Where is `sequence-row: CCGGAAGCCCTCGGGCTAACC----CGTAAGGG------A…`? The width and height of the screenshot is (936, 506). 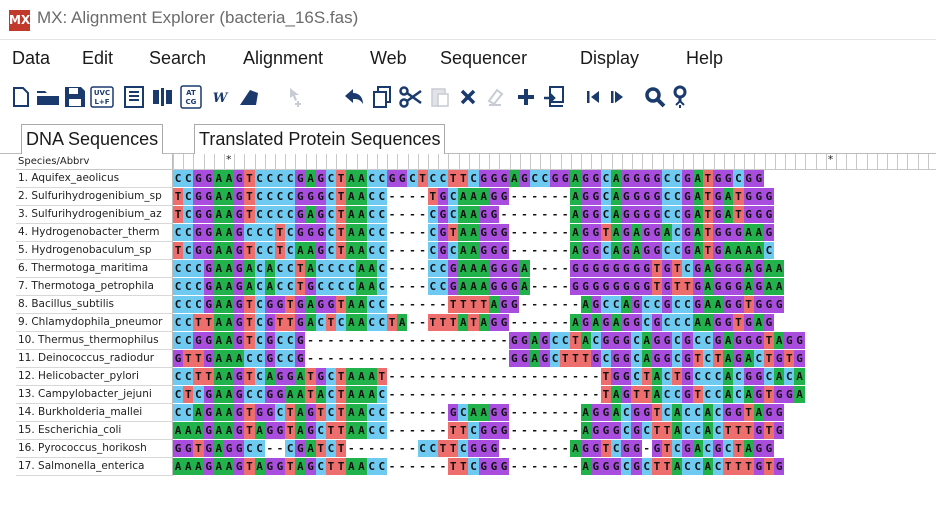 sequence-row: CCGGAAGCCCTCGGGCTAACC----CGTAAGGG------A… is located at coordinates (554, 233).